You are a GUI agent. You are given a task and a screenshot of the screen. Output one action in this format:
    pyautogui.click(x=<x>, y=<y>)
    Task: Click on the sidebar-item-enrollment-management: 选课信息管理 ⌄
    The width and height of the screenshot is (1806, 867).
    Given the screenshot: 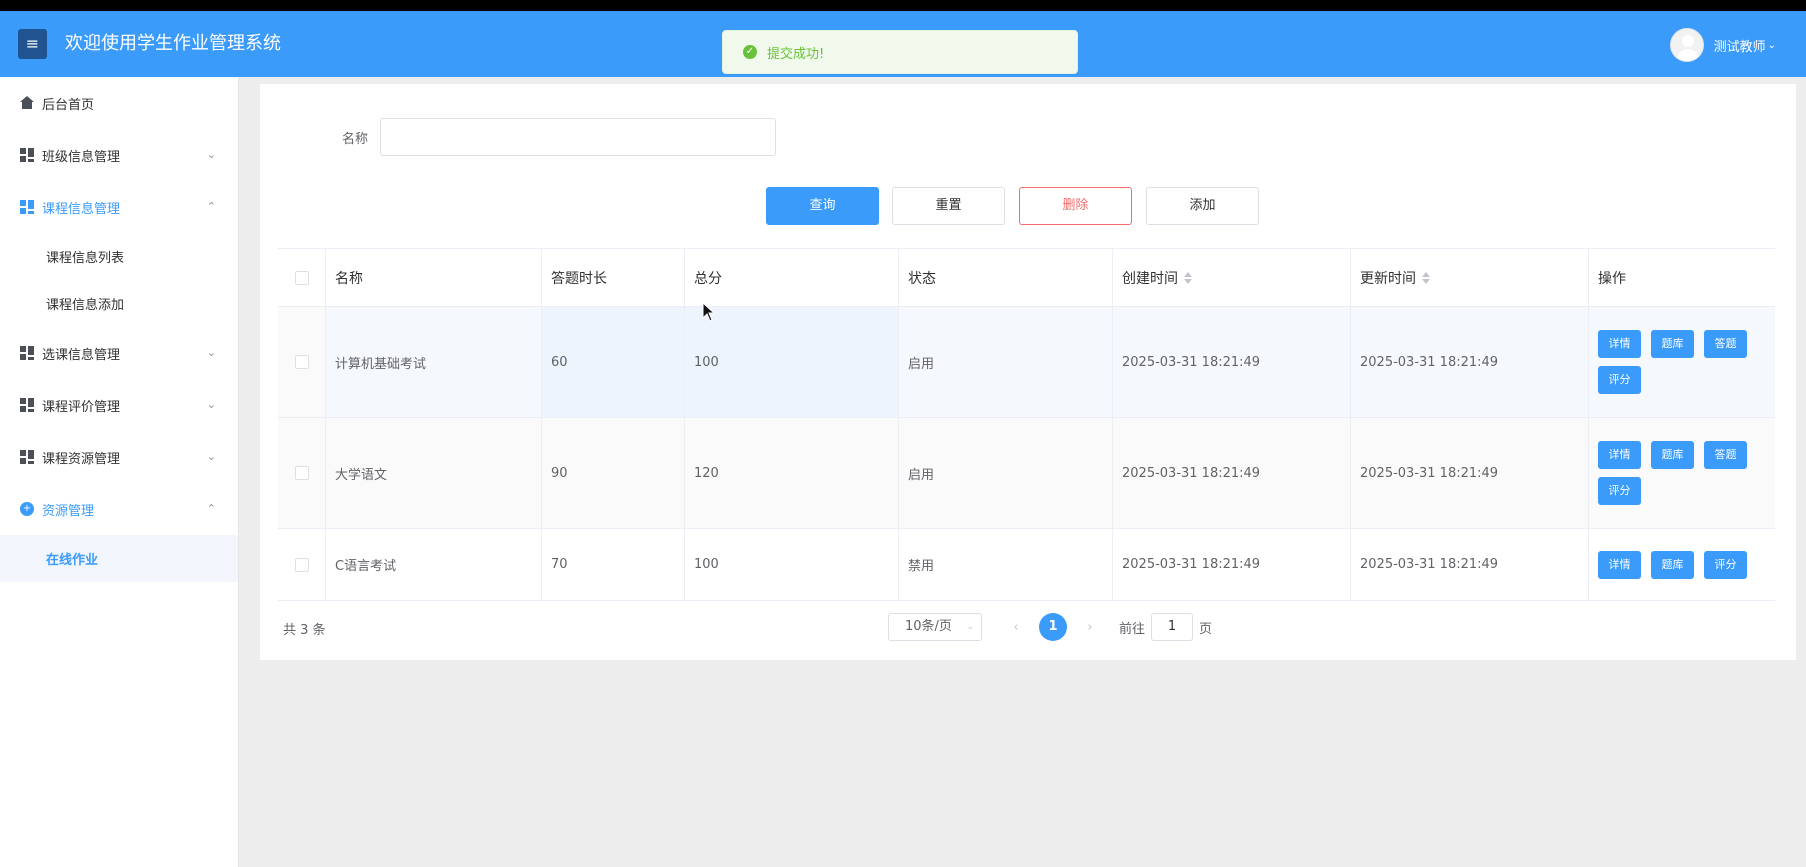 What is the action you would take?
    pyautogui.click(x=119, y=353)
    